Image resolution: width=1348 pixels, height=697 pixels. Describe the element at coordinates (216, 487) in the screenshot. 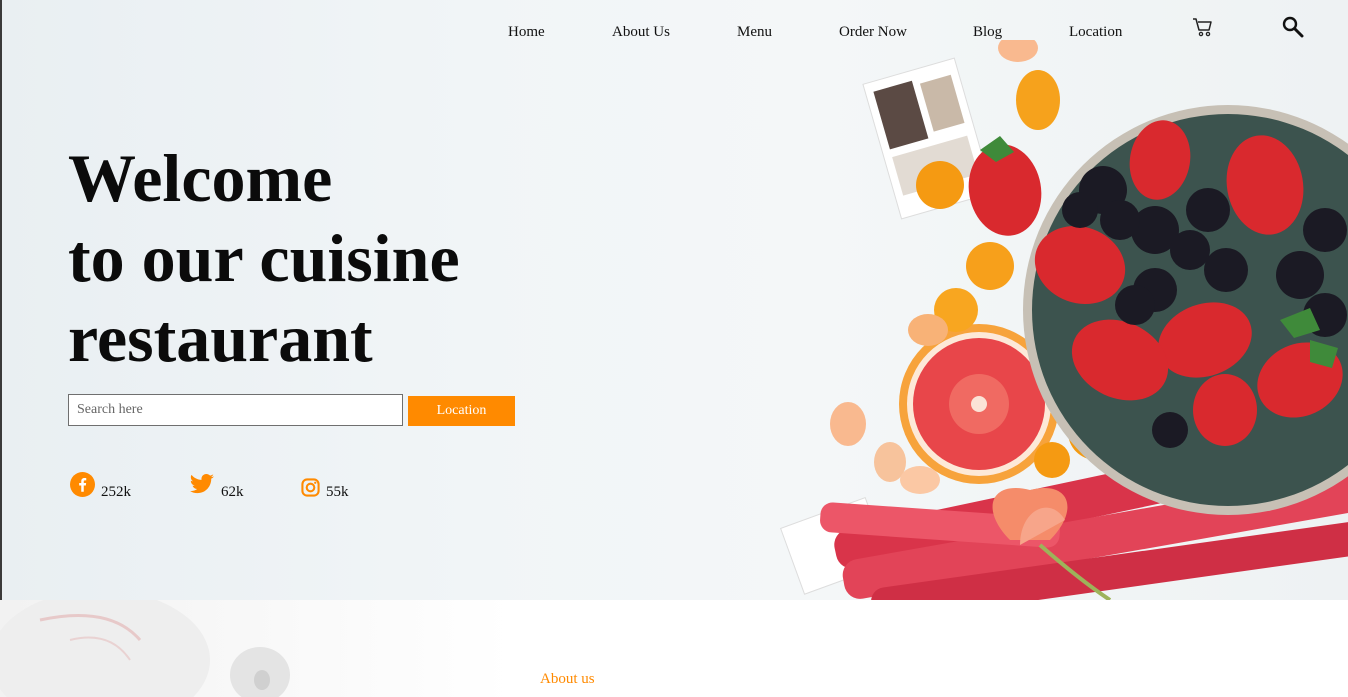

I see `social-twitter: 62k` at that location.